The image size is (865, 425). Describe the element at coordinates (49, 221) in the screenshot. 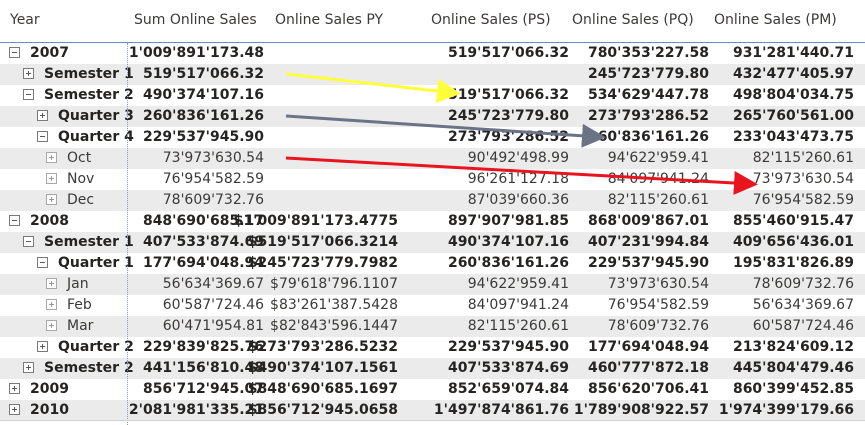

I see `row-label: 2008` at that location.